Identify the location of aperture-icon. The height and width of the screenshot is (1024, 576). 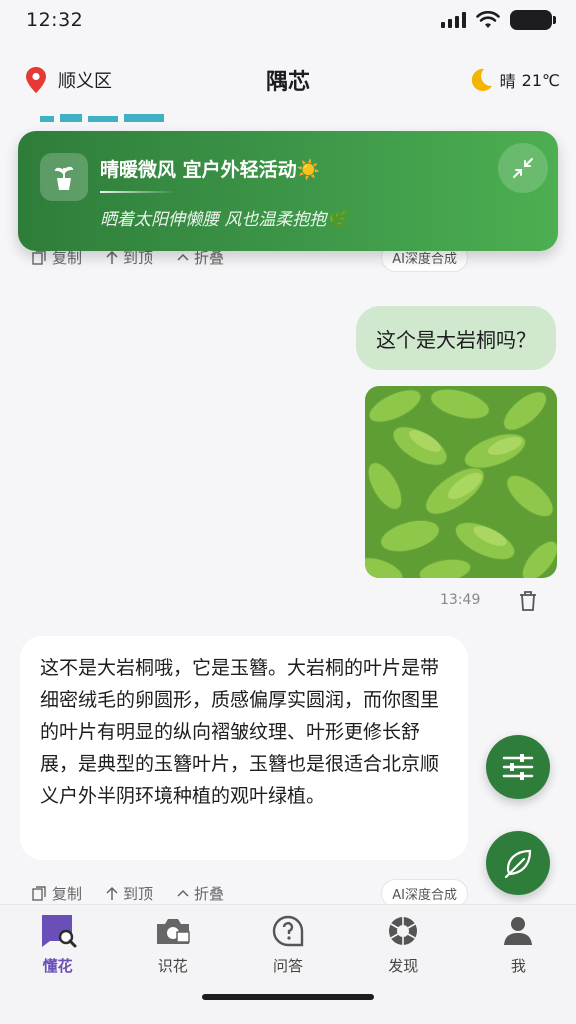
(403, 931).